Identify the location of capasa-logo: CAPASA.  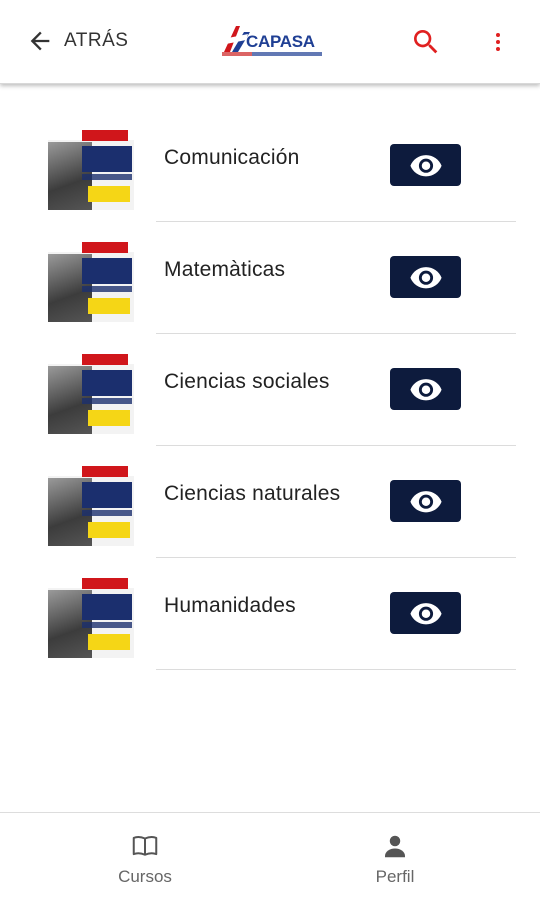
(272, 40).